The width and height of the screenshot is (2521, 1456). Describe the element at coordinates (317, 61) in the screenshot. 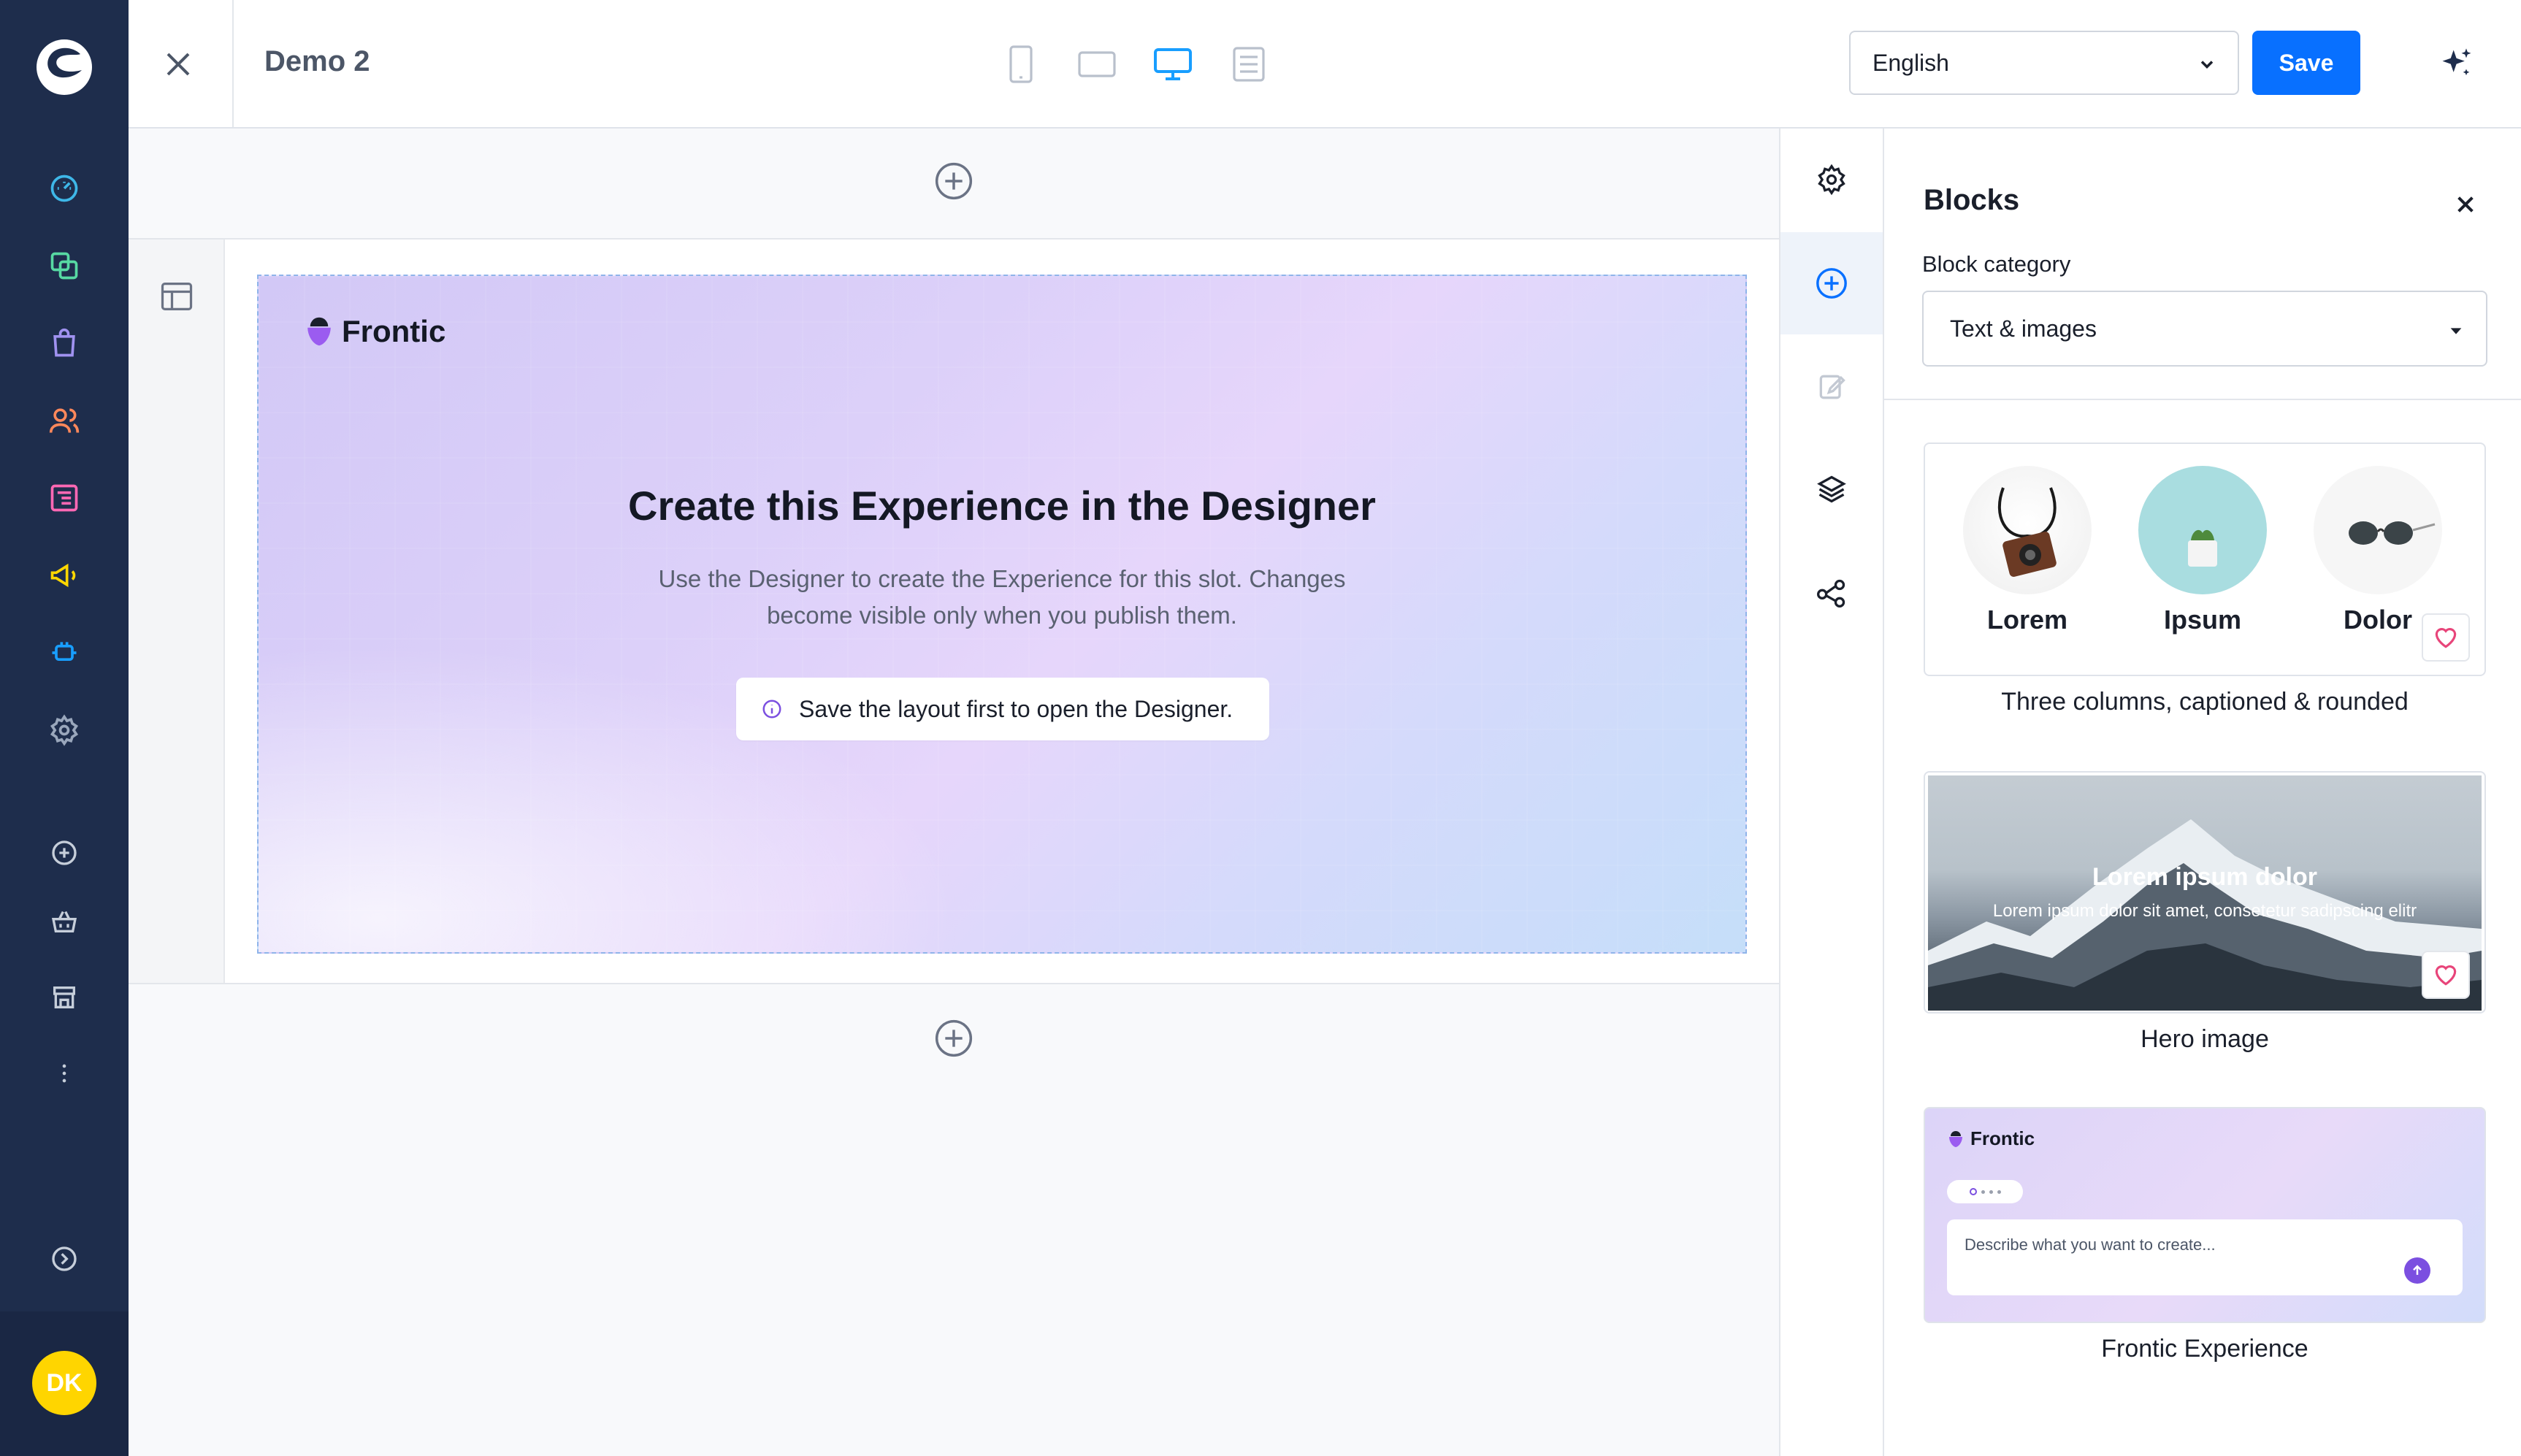

I see `page-title: Demo 2` at that location.